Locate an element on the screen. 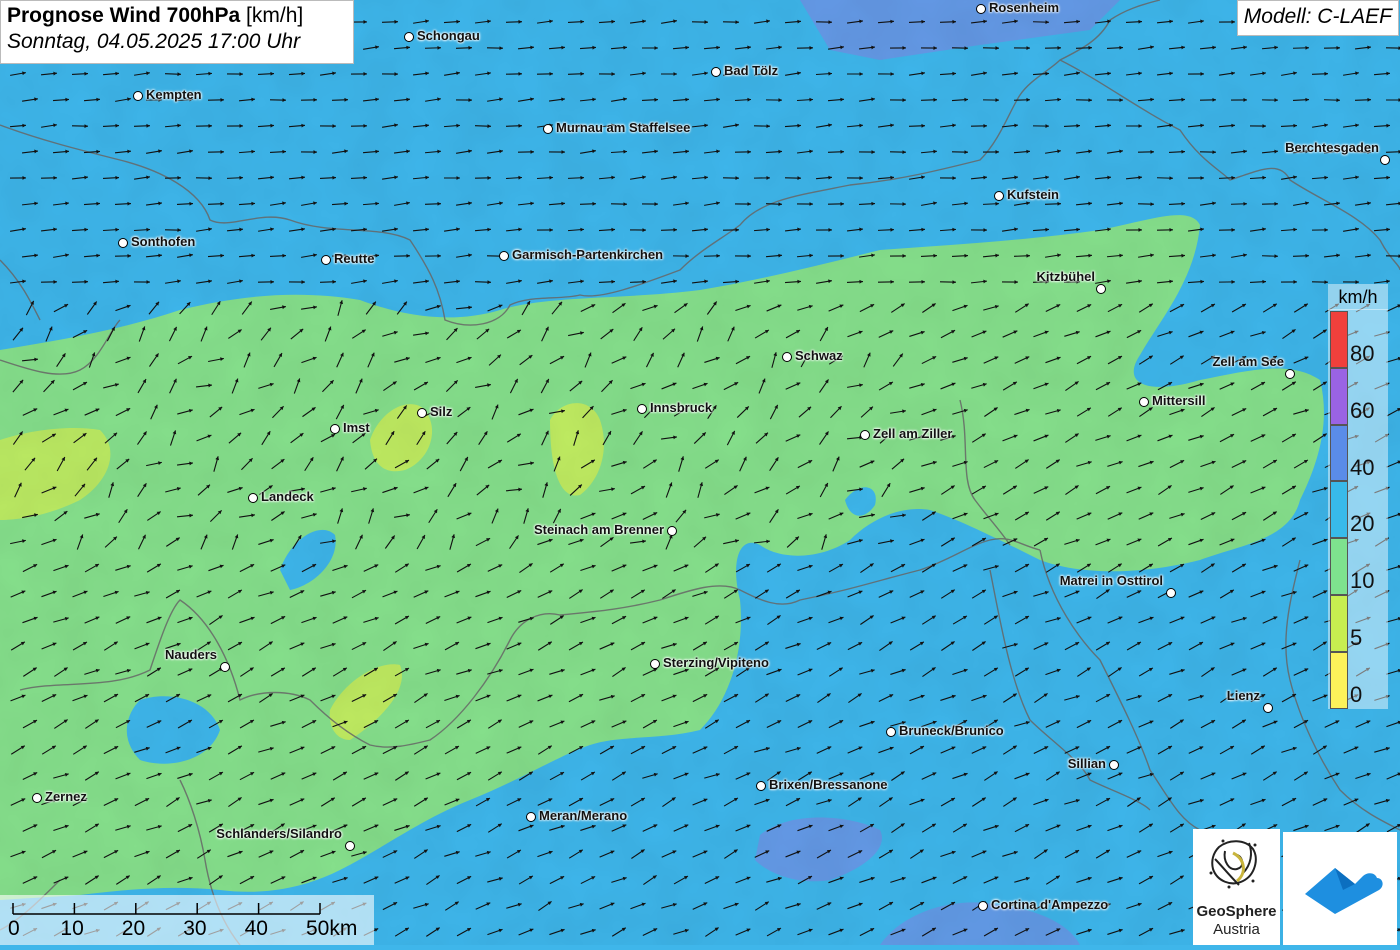 The width and height of the screenshot is (1400, 950). city-label: Innsbruck is located at coordinates (681, 407).